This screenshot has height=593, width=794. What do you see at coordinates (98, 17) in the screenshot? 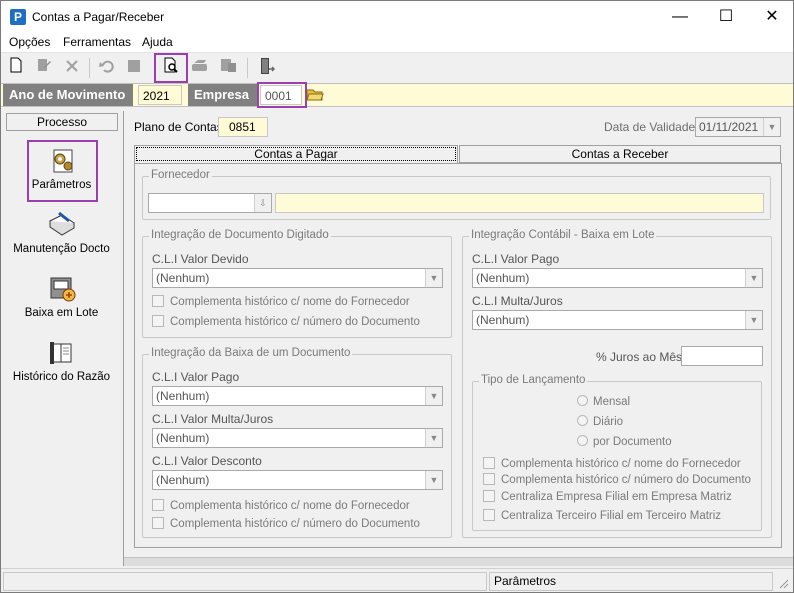
I see `window-title: Contas a Pagar/Receber` at bounding box center [98, 17].